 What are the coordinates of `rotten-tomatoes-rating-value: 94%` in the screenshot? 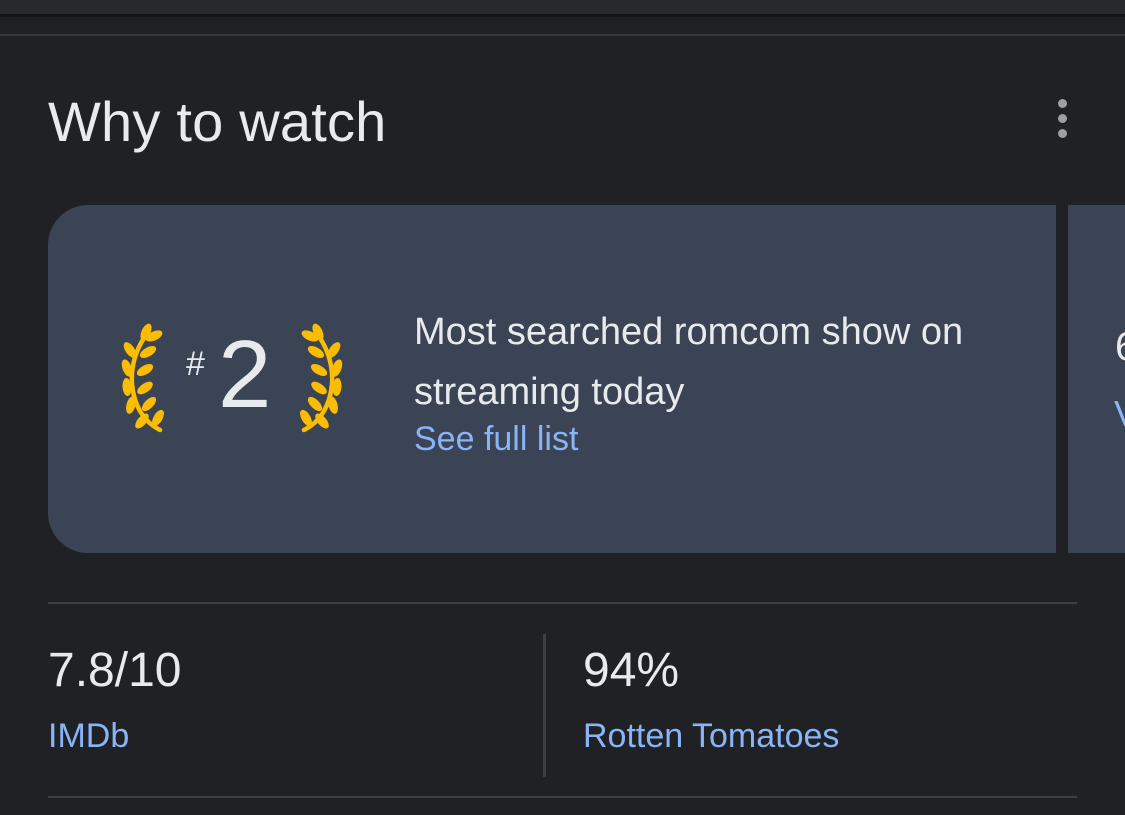 It's located at (631, 670).